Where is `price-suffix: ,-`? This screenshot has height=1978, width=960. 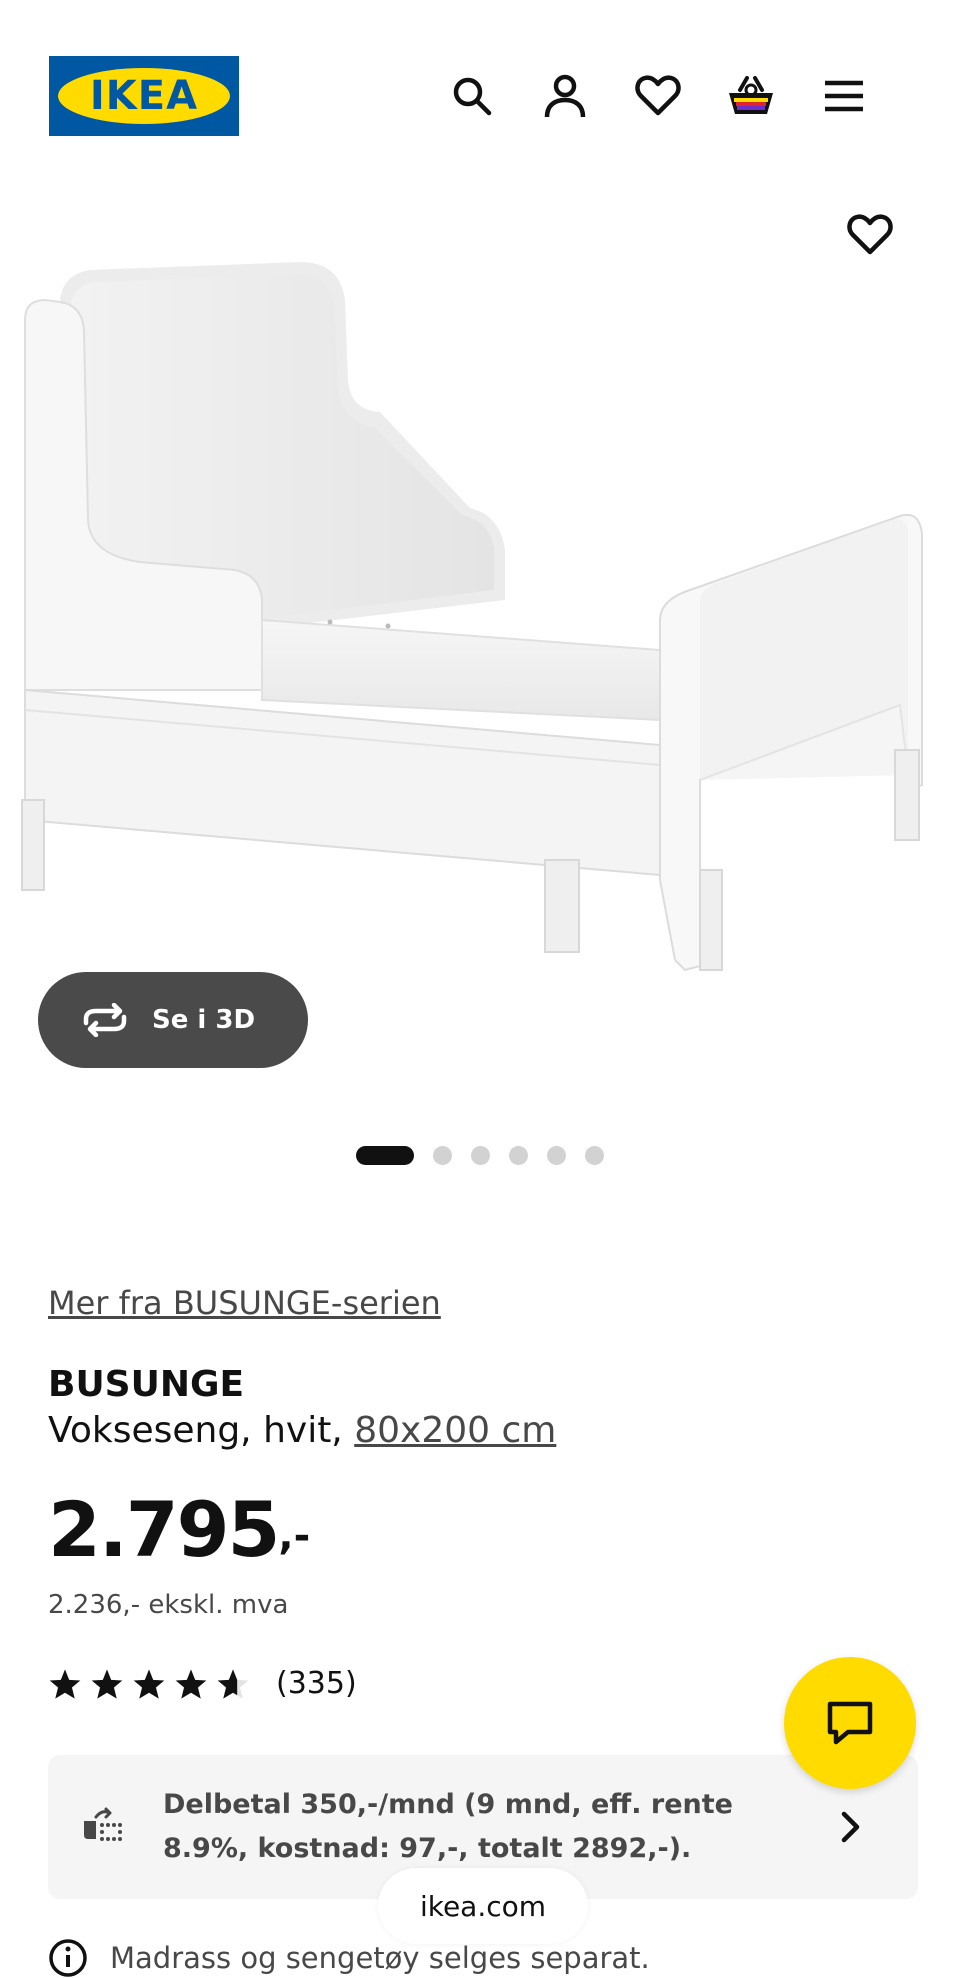
price-suffix: ,- is located at coordinates (294, 1536).